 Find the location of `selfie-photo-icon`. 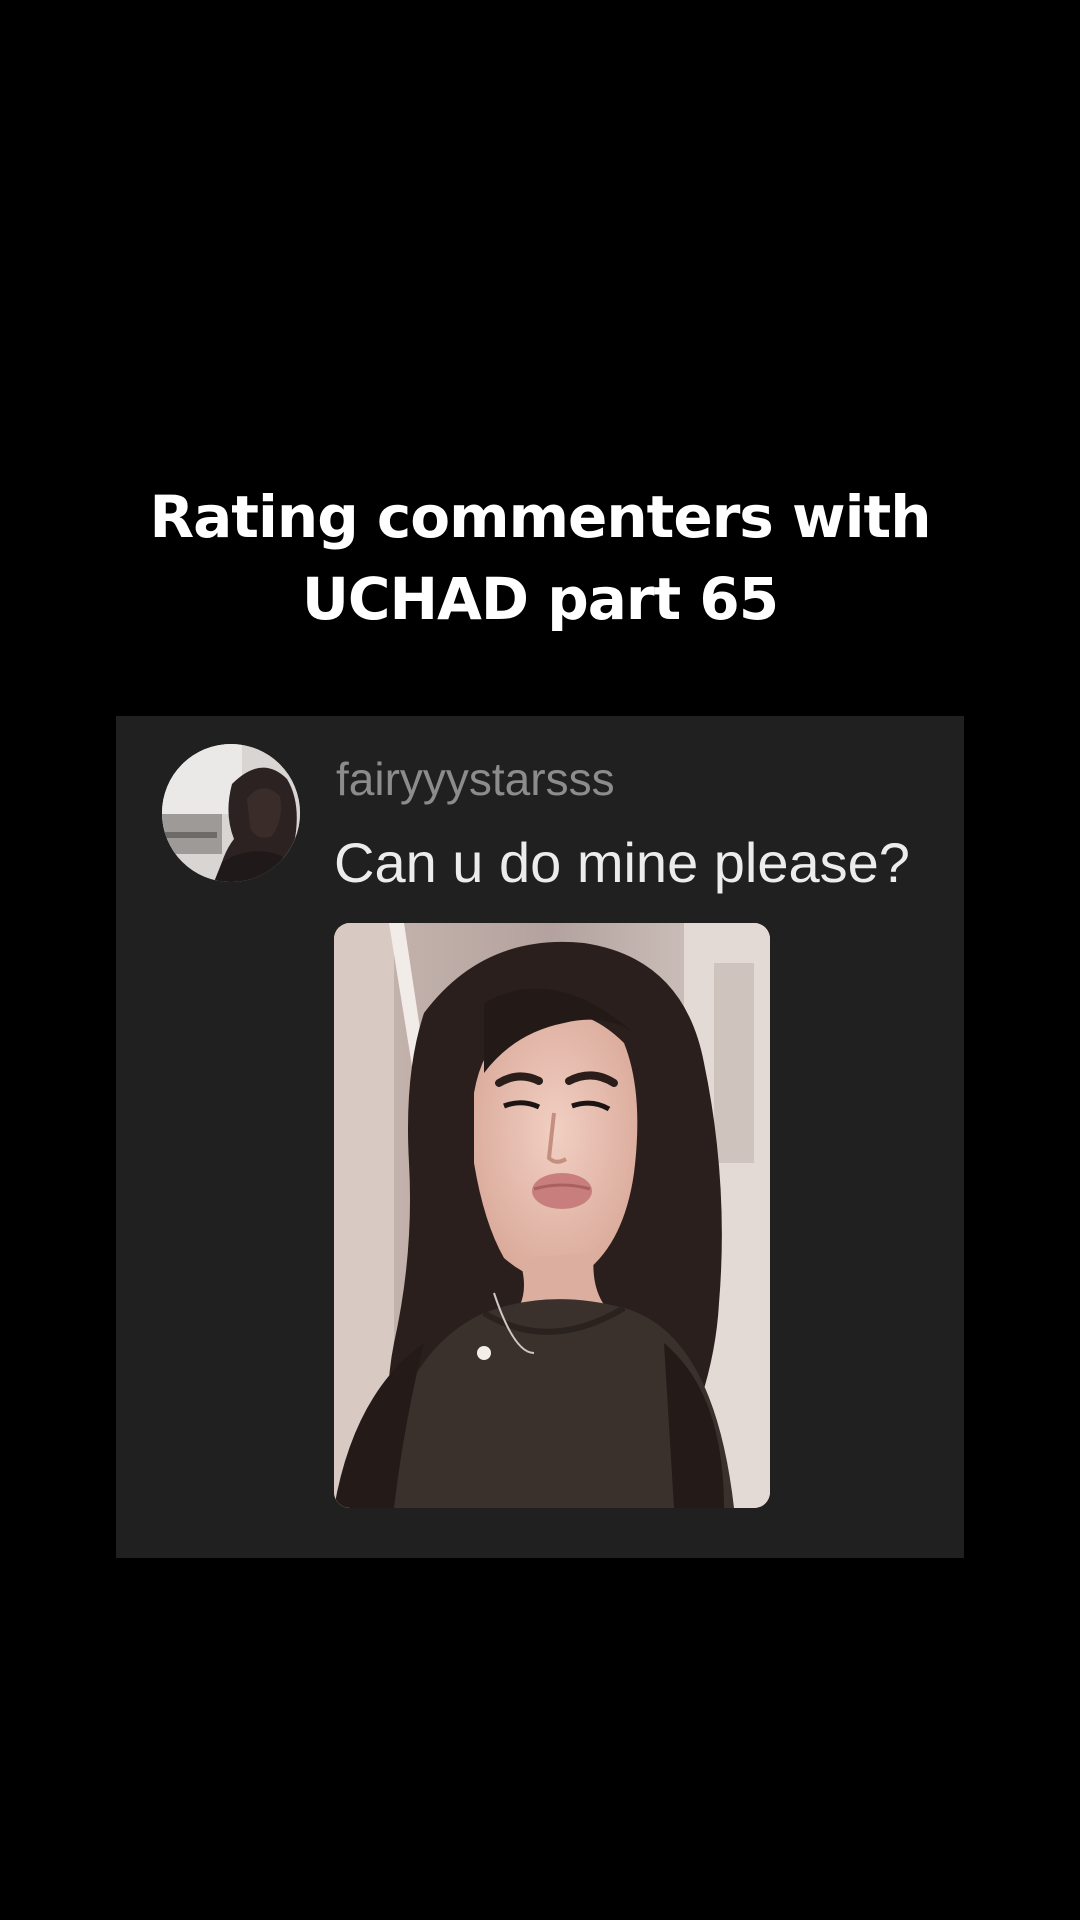

selfie-photo-icon is located at coordinates (552, 1215).